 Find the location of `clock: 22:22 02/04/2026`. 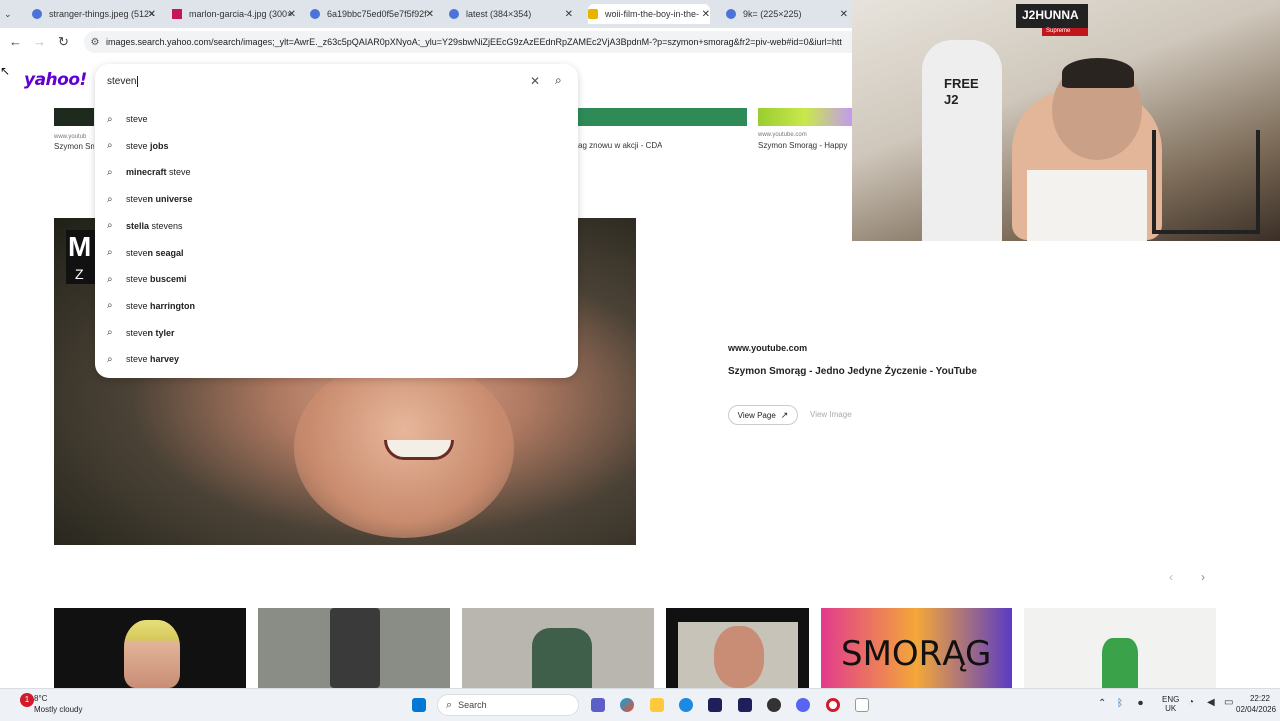

clock: 22:22 02/04/2026 is located at coordinates (1256, 704).